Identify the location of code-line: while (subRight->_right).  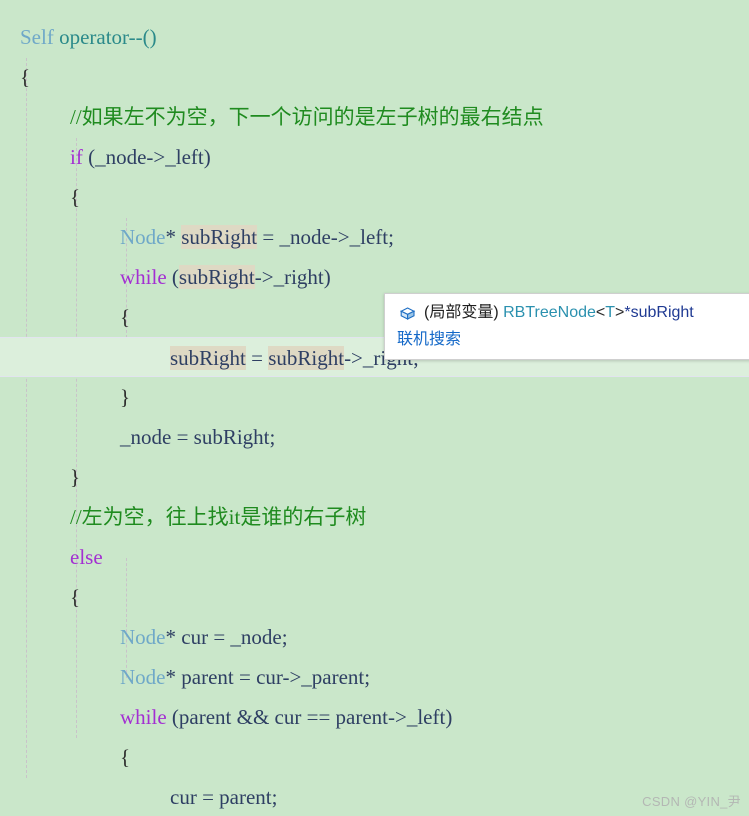
(374, 277).